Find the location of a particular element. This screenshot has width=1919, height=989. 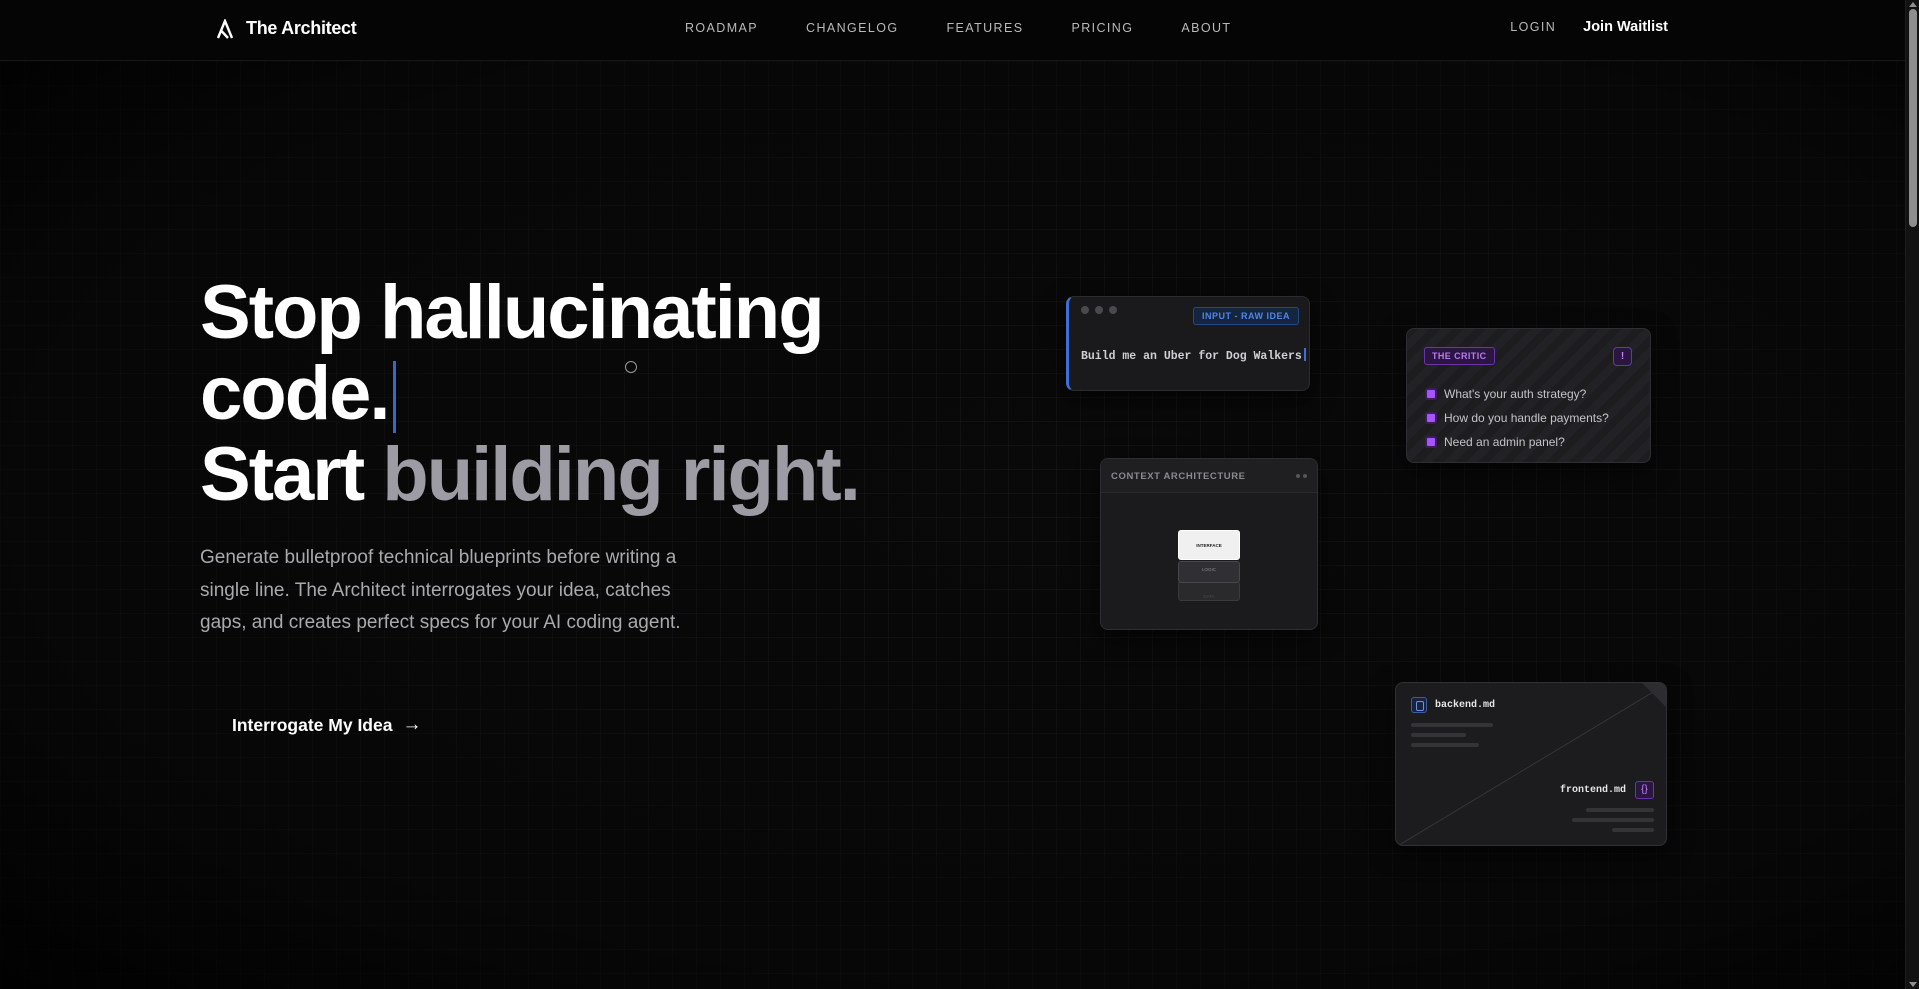

critic-question: What's your auth strategy? is located at coordinates (1515, 394).